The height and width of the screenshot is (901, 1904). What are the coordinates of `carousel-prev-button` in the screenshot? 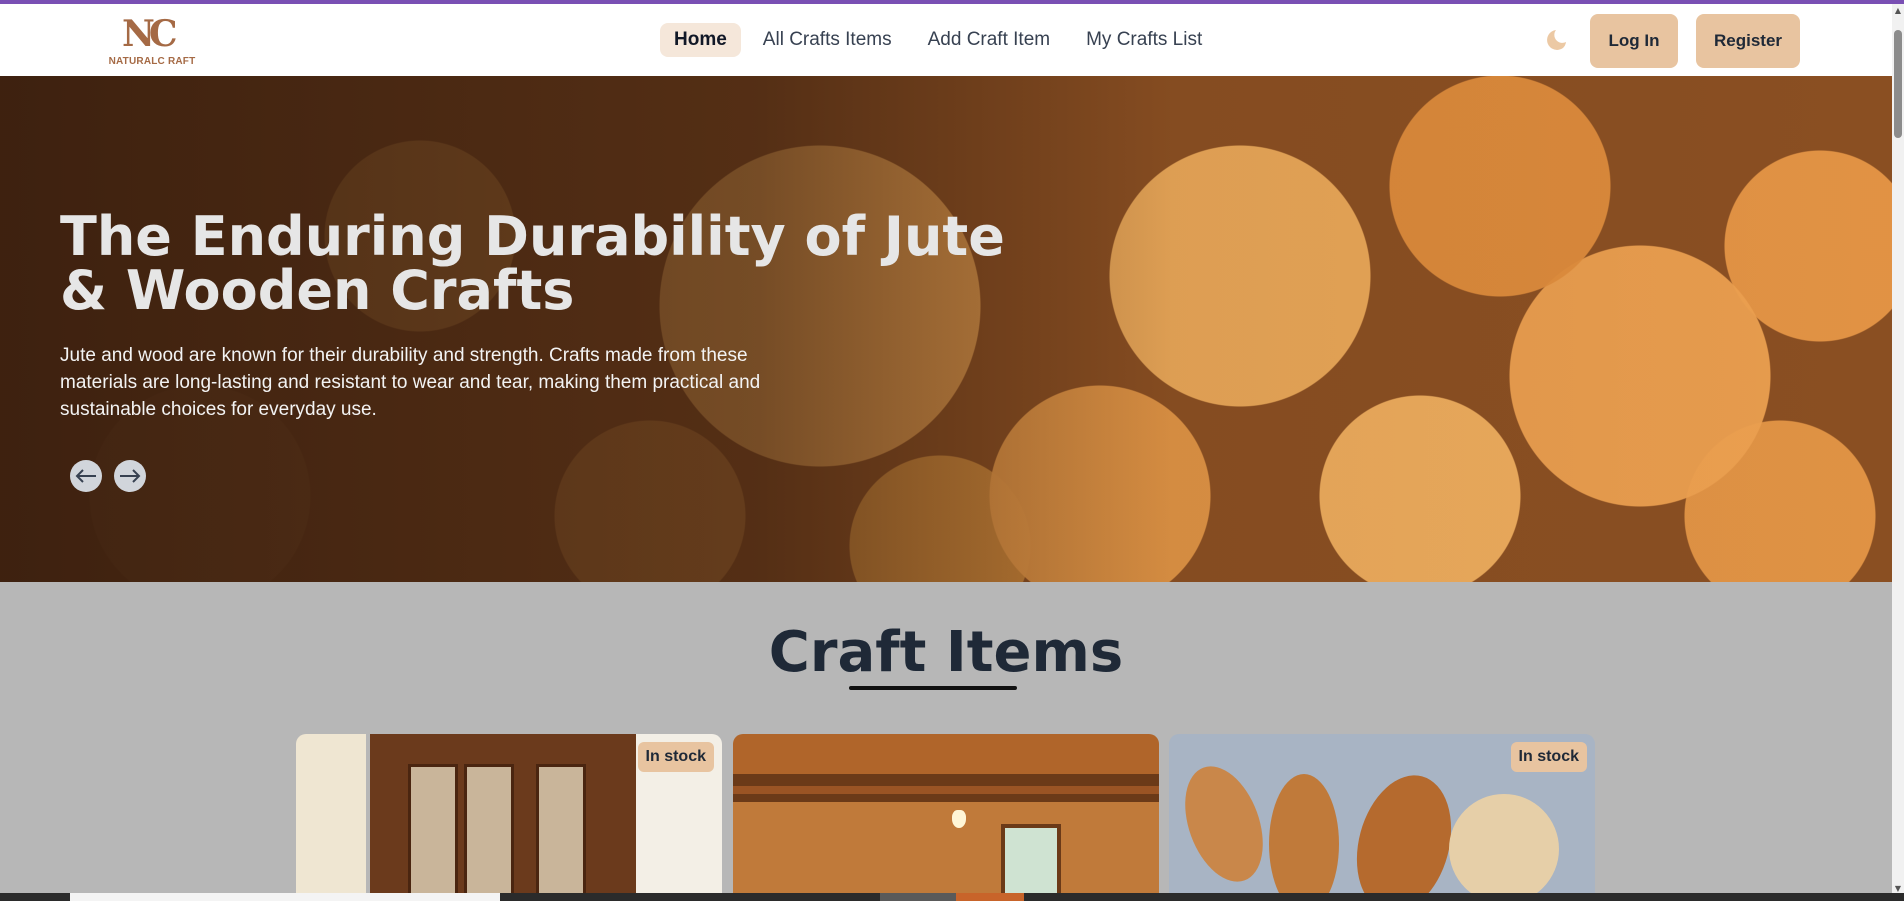 It's located at (86, 476).